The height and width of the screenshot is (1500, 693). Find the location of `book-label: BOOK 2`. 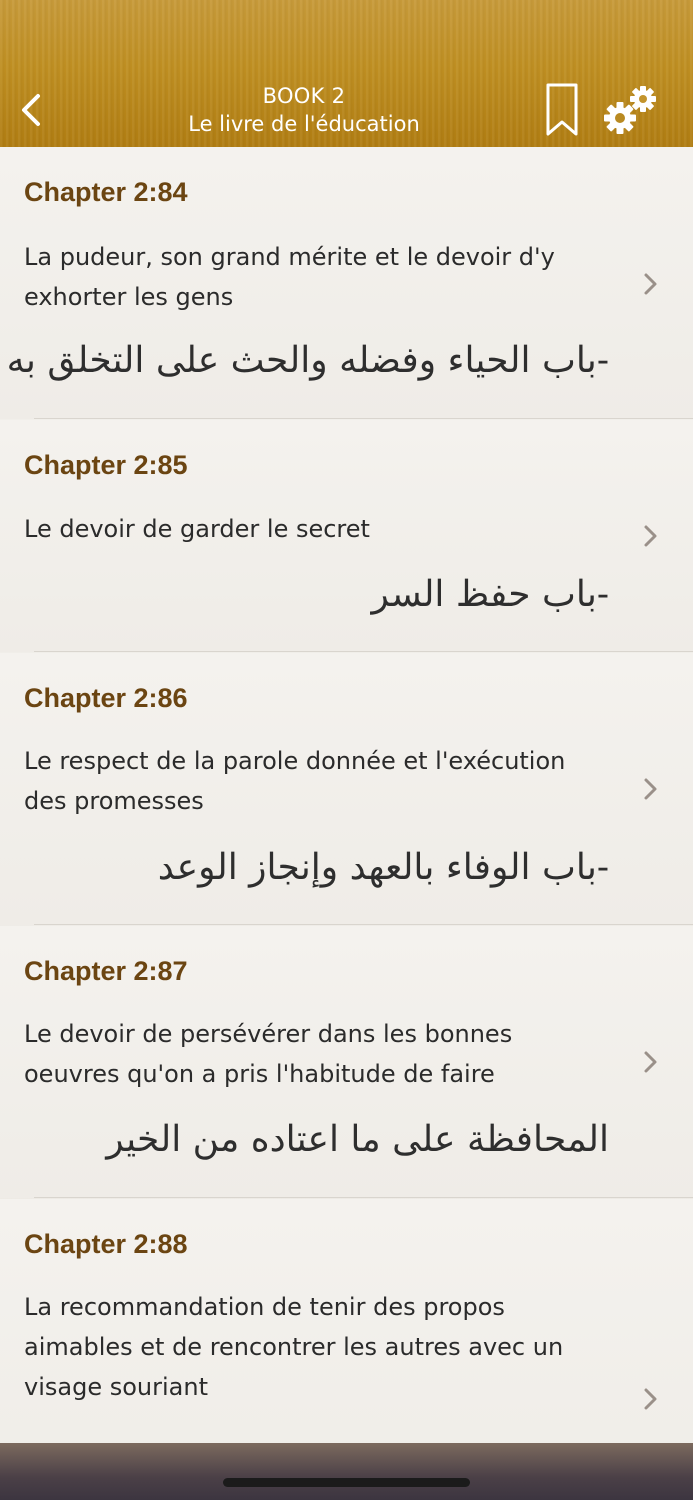

book-label: BOOK 2 is located at coordinates (304, 96).